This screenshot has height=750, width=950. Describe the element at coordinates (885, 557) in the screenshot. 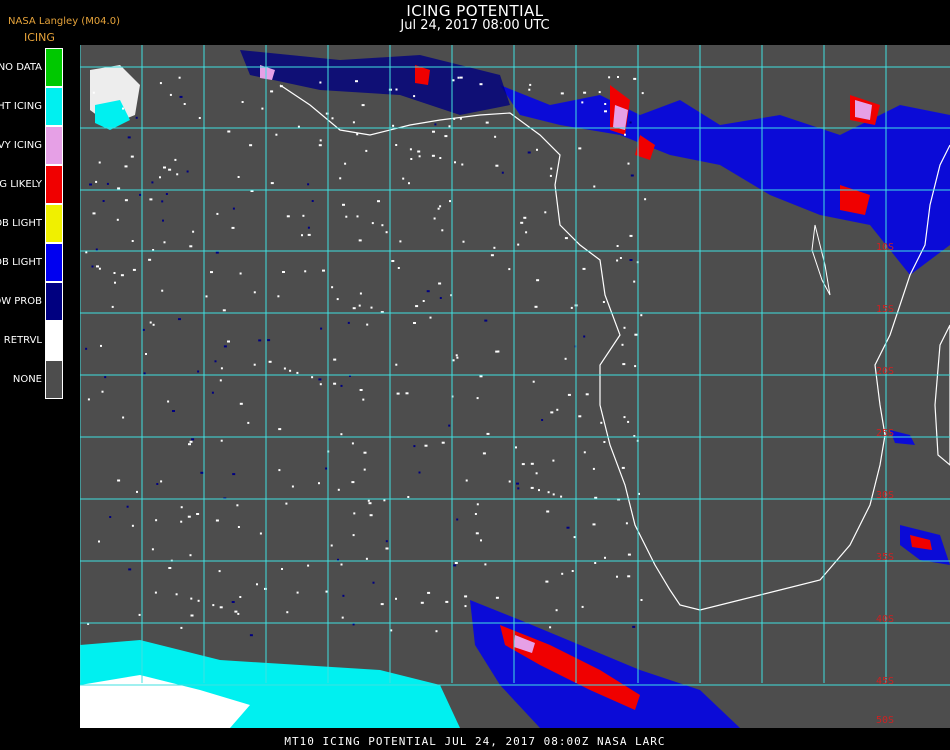

I see `lat-label-35s: 35S` at that location.